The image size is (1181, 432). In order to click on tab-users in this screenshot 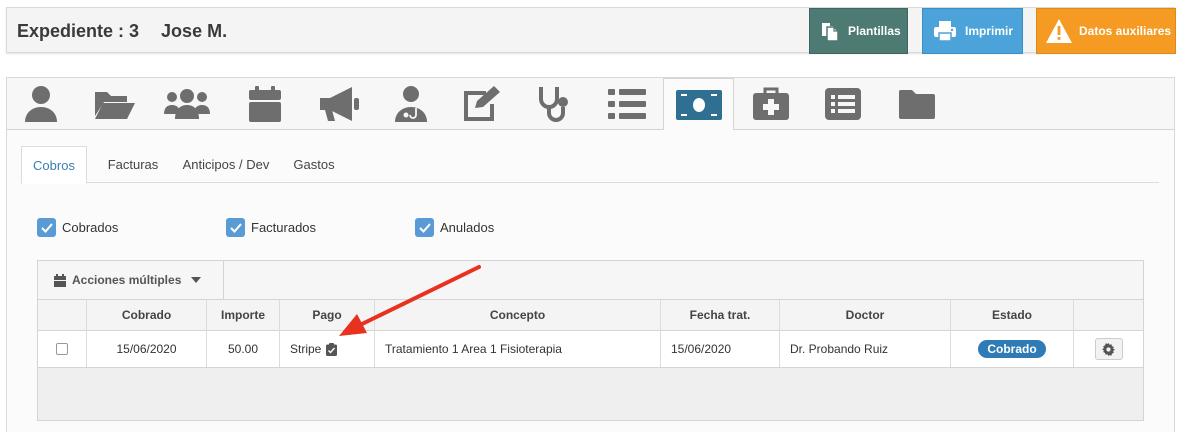, I will do `click(187, 104)`.